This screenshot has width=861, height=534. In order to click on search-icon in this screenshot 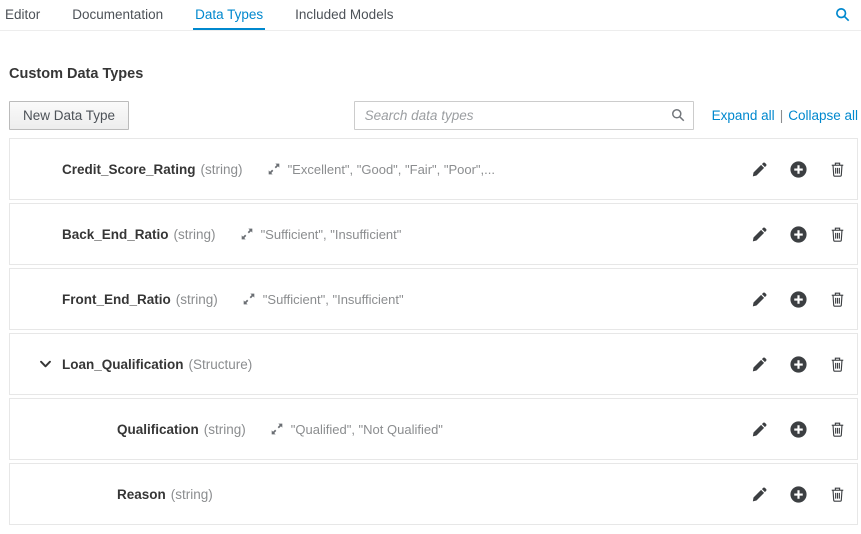, I will do `click(842, 14)`.